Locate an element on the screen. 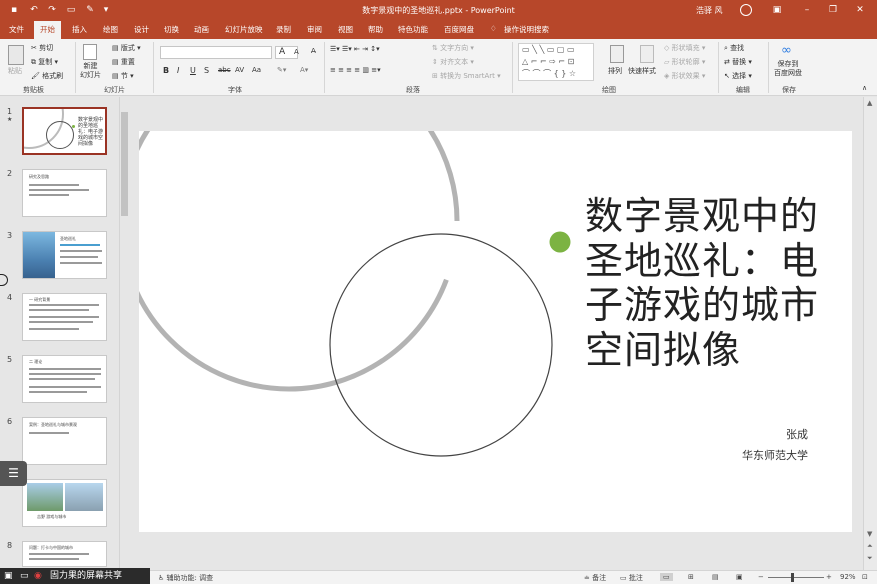 The width and height of the screenshot is (877, 584). slide-sorter-icon: ⊞ is located at coordinates (691, 577).